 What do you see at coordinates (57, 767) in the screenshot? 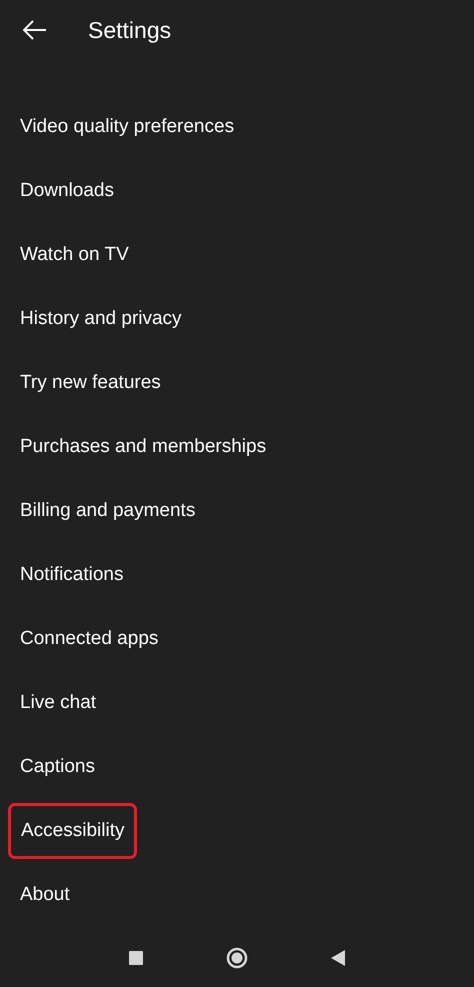
I see `settings-item: Captions` at bounding box center [57, 767].